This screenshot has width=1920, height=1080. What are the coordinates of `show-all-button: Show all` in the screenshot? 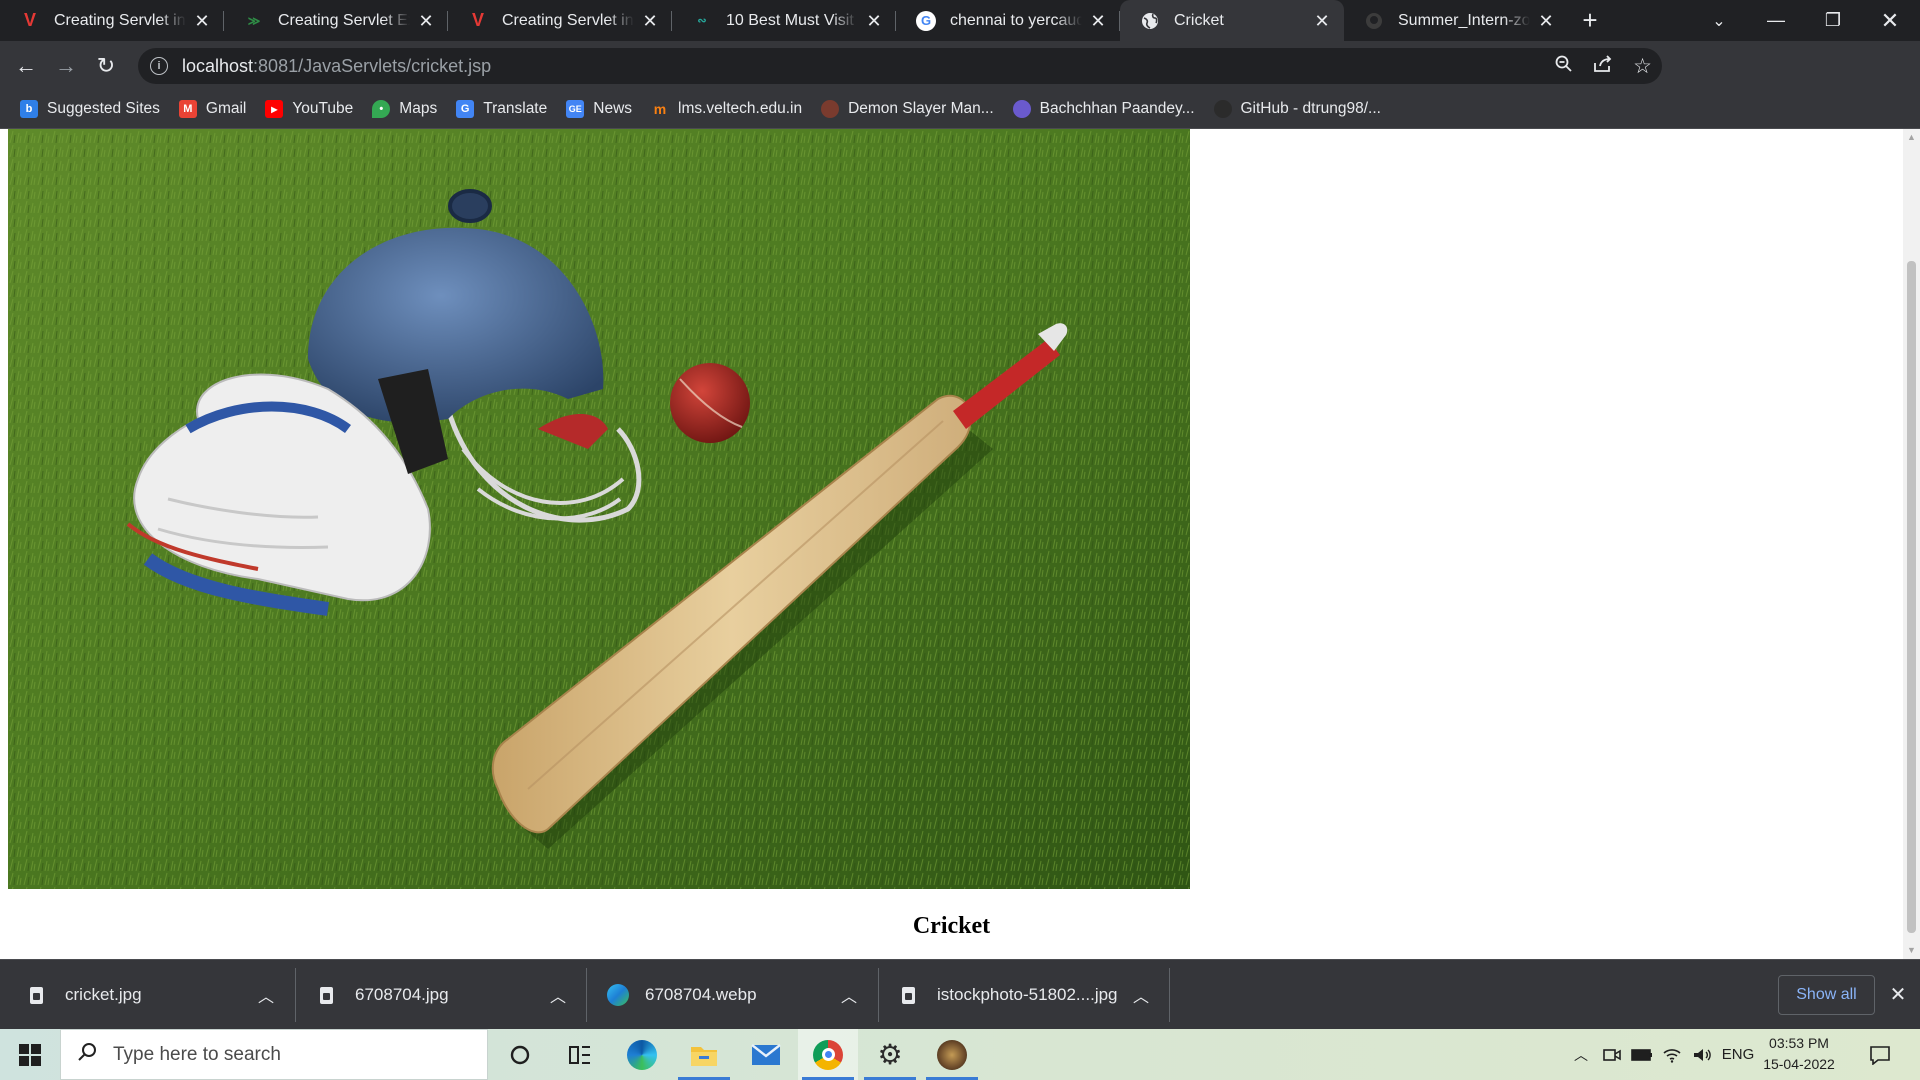 It's located at (1826, 995).